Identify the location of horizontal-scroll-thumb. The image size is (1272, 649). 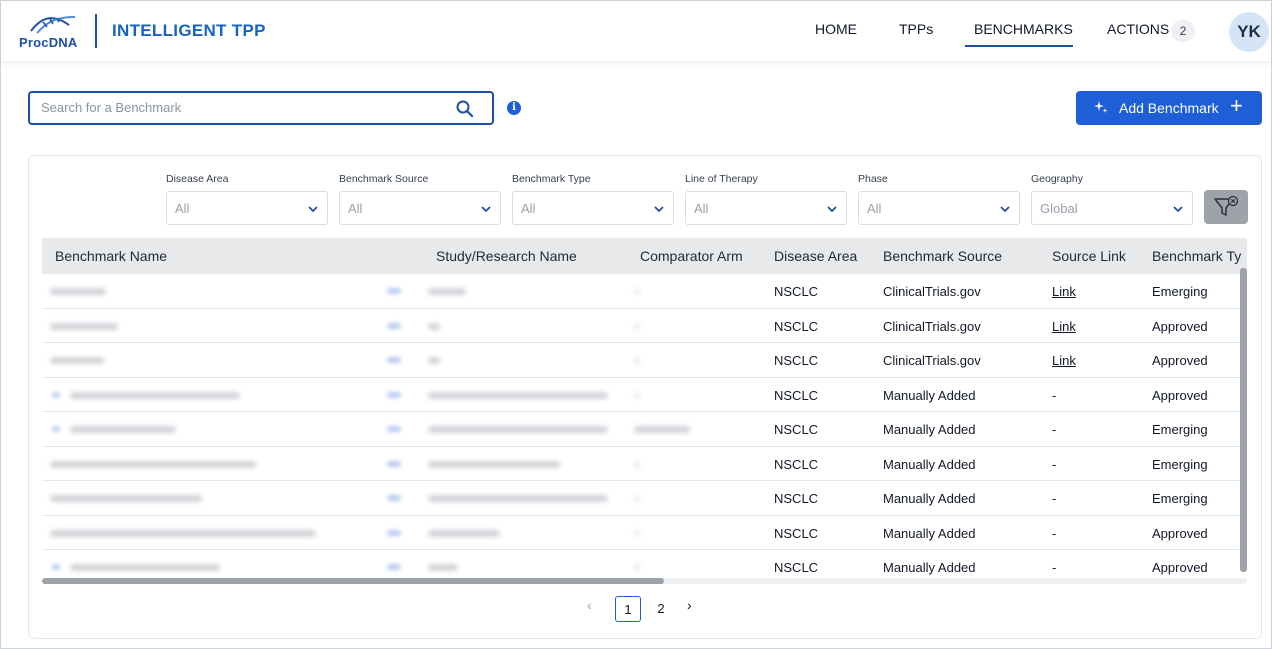
(353, 581).